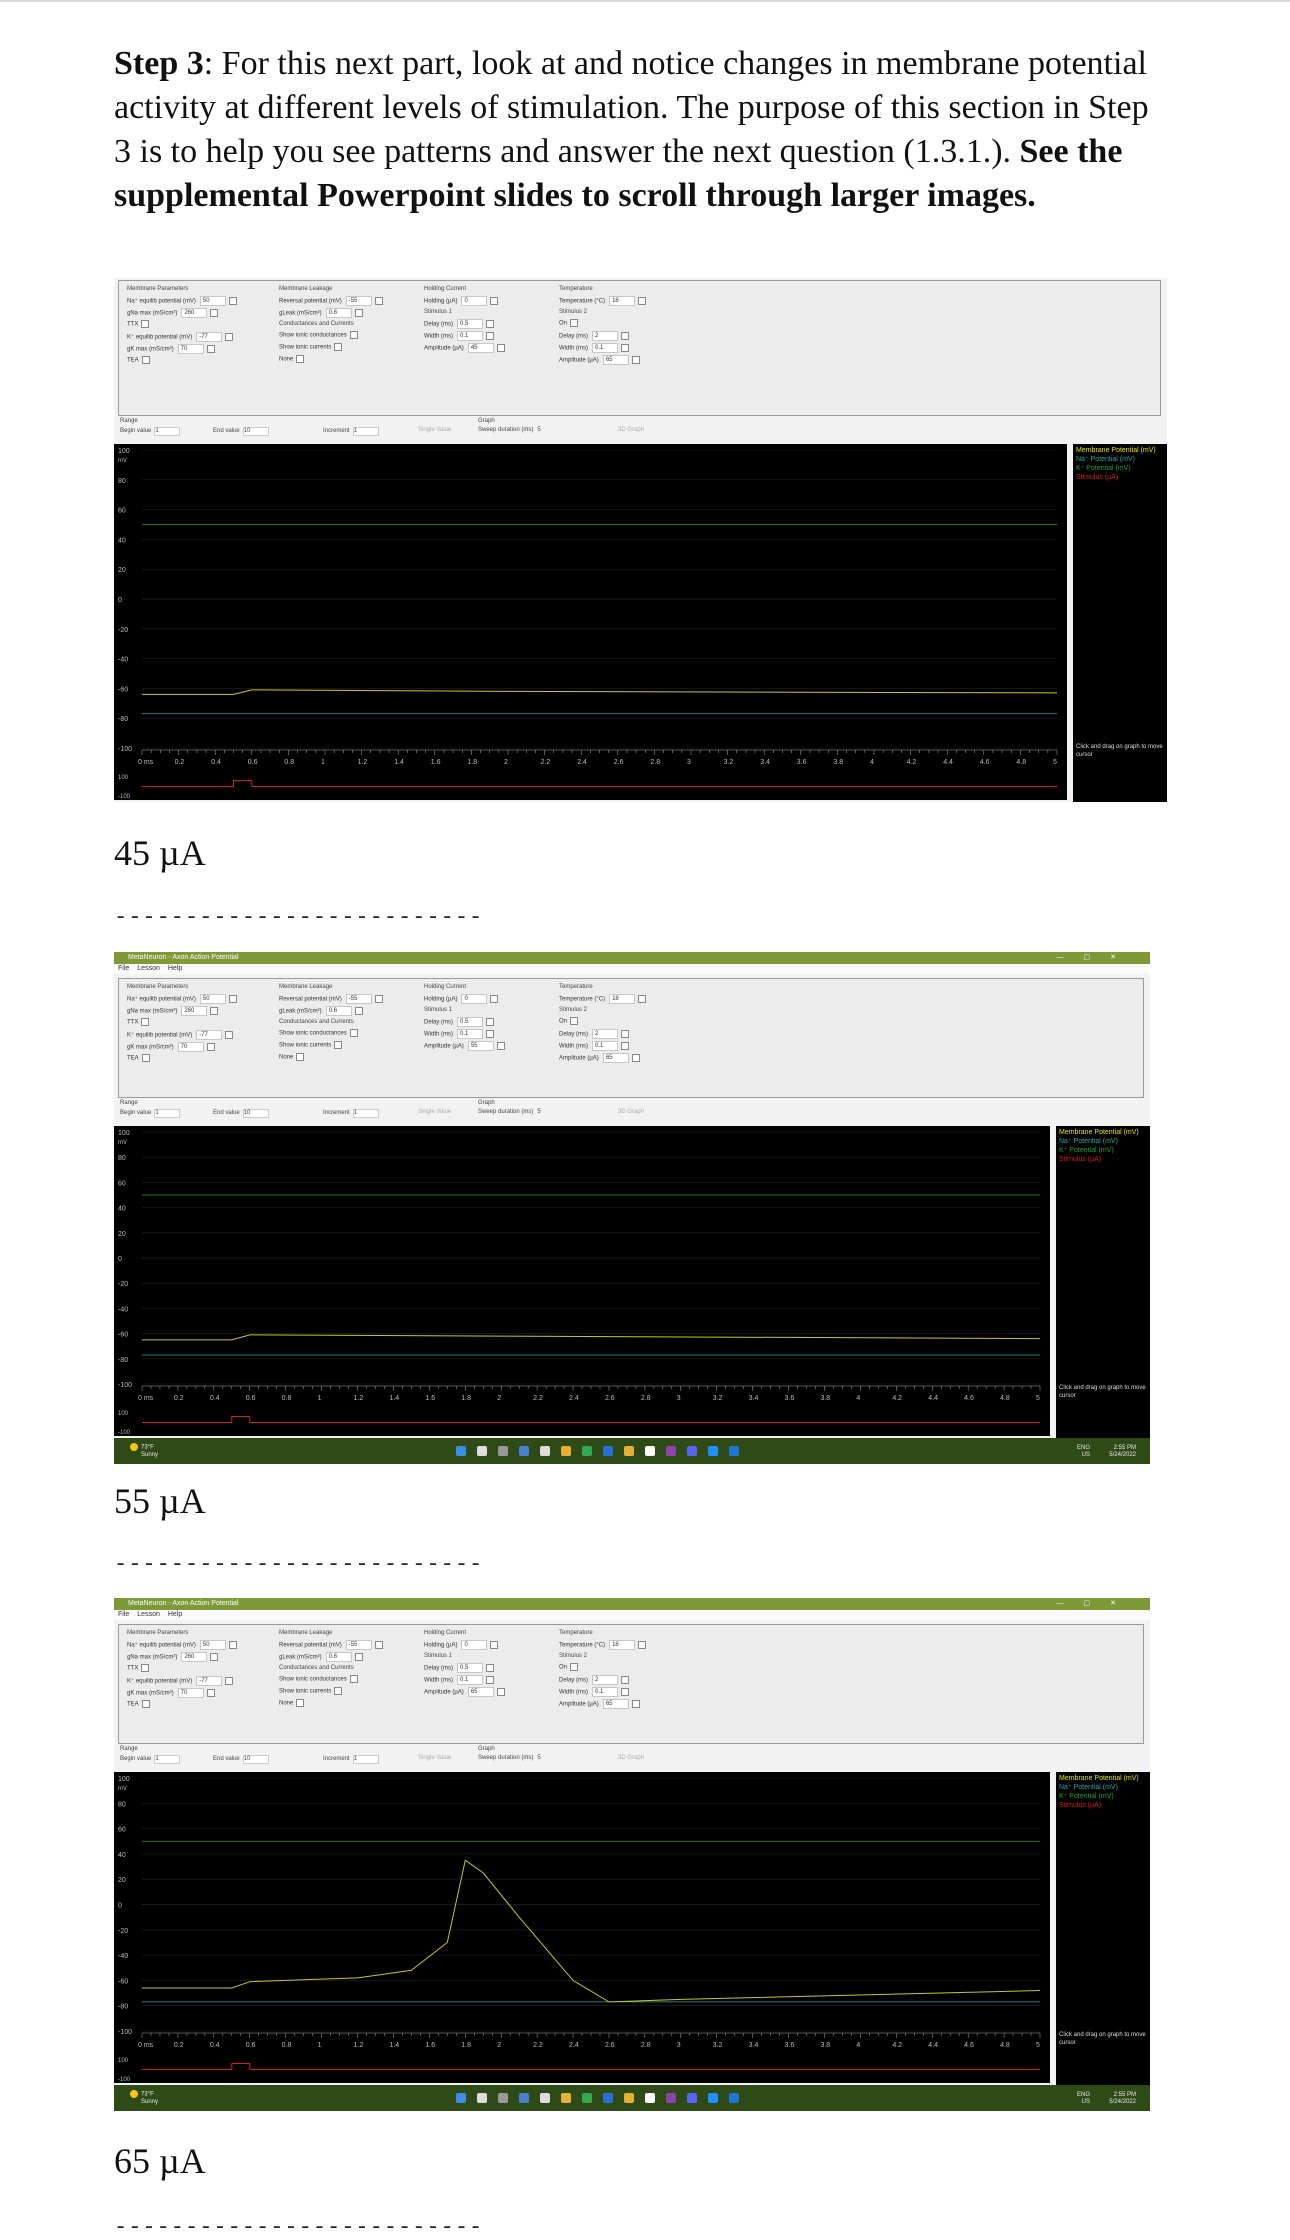  I want to click on search-icon, so click(482, 1451).